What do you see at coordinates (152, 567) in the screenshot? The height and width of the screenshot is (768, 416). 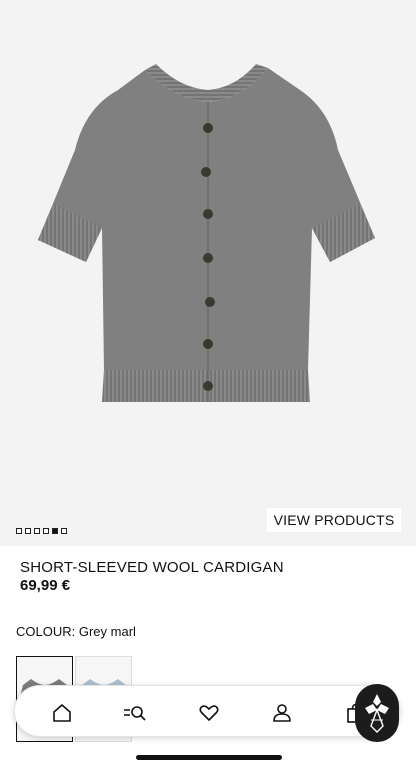 I see `product-title: SHORT-SLEEVED WOOL CARDIGAN` at bounding box center [152, 567].